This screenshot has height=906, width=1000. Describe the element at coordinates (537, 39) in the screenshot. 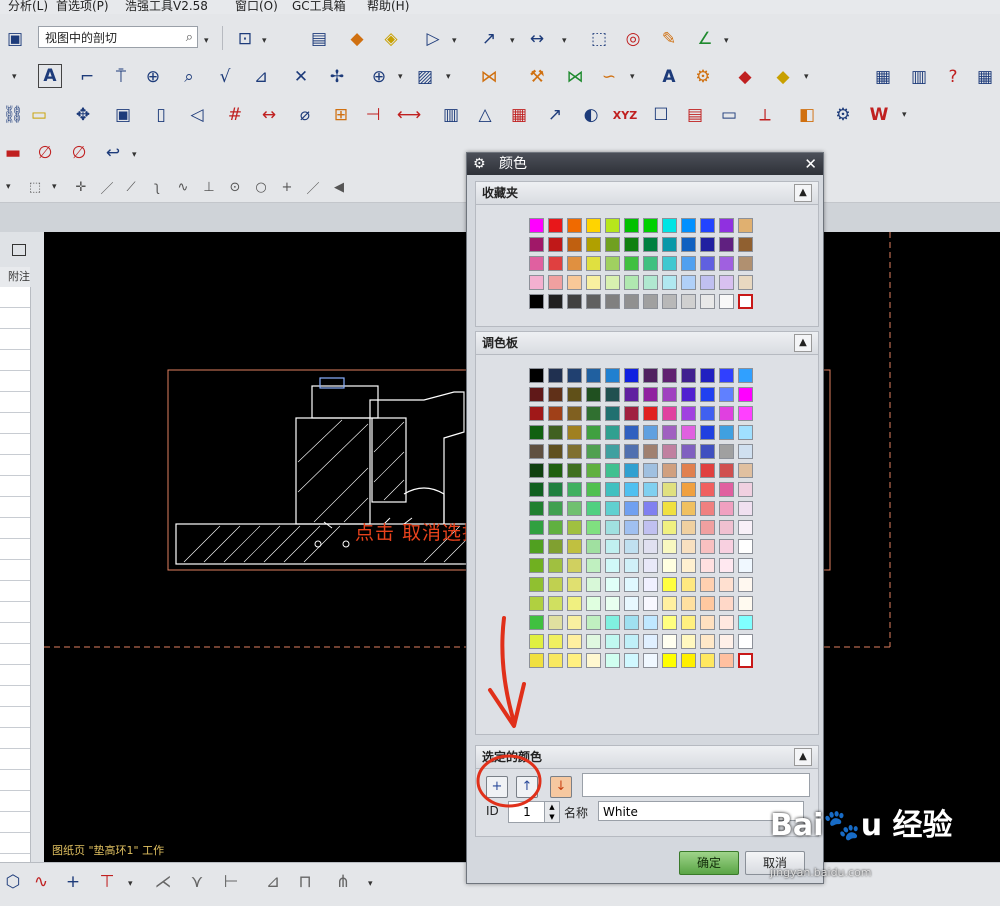

I see `measure-icon: ↔` at that location.